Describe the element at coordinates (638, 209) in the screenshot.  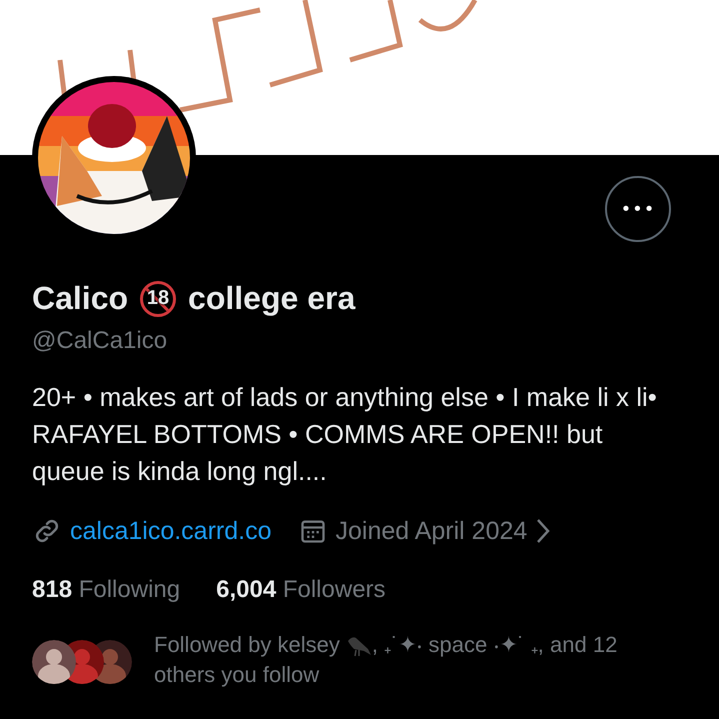
I see `more-button: •••` at that location.